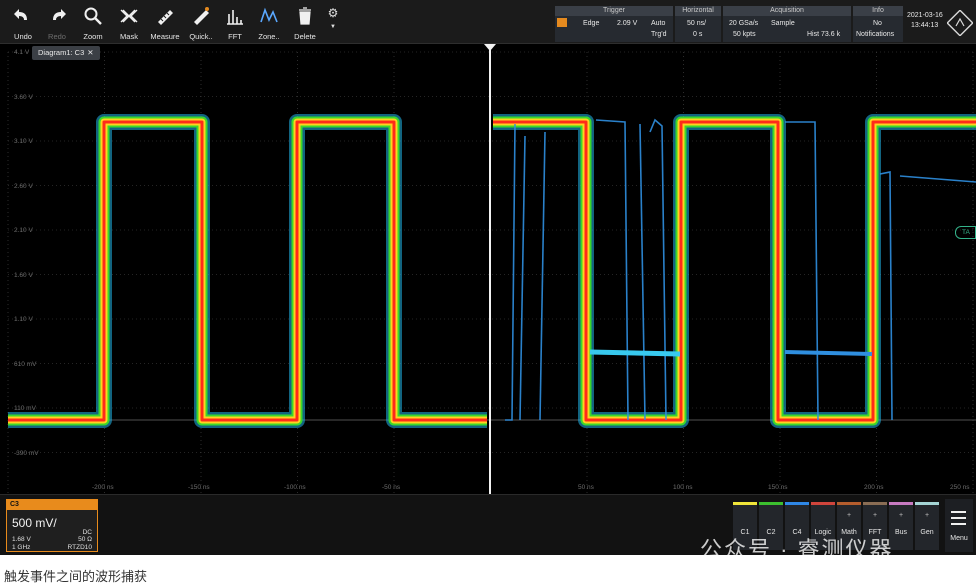  What do you see at coordinates (201, 22) in the screenshot?
I see `quick-button: Quick..` at bounding box center [201, 22].